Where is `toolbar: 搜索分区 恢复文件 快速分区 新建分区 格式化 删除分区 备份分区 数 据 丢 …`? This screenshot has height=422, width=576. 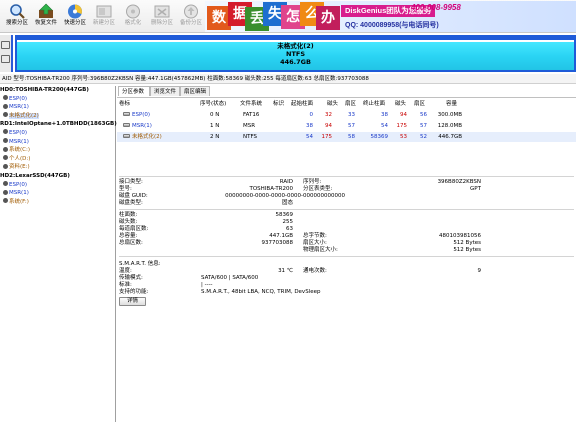 toolbar: 搜索分区 恢复文件 快速分区 新建分区 格式化 删除分区 备份分区 数 据 丢 … is located at coordinates (288, 16).